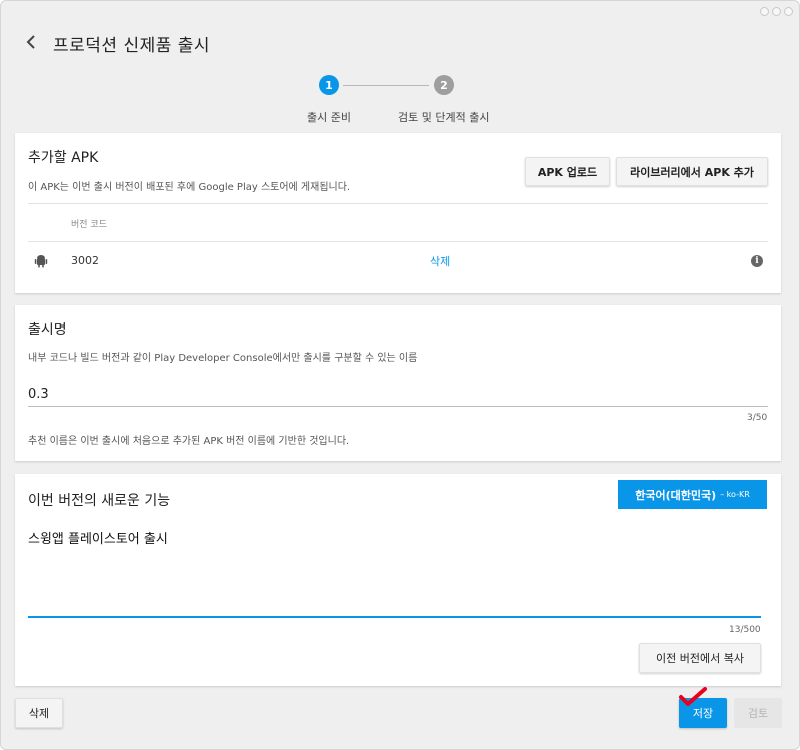 The width and height of the screenshot is (800, 750). I want to click on step-2-label: 검토 및 단계적 출시, so click(444, 117).